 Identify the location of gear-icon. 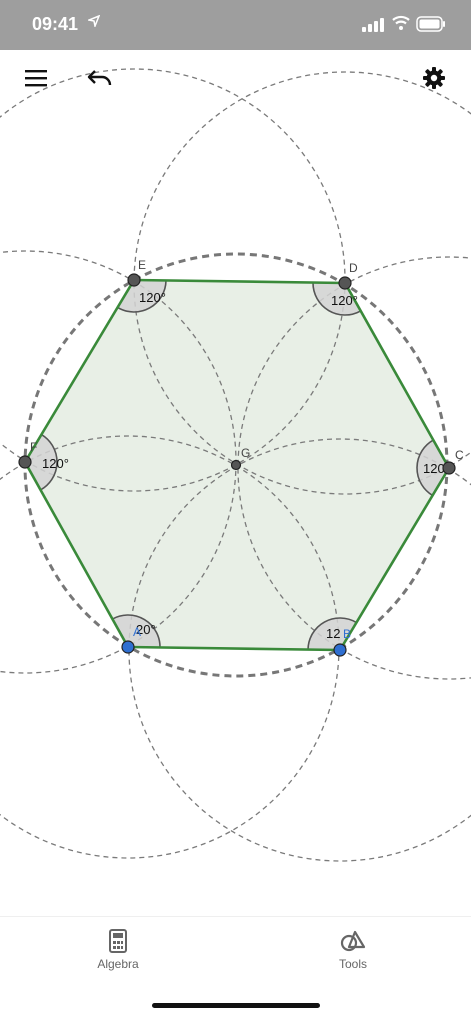
(434, 78).